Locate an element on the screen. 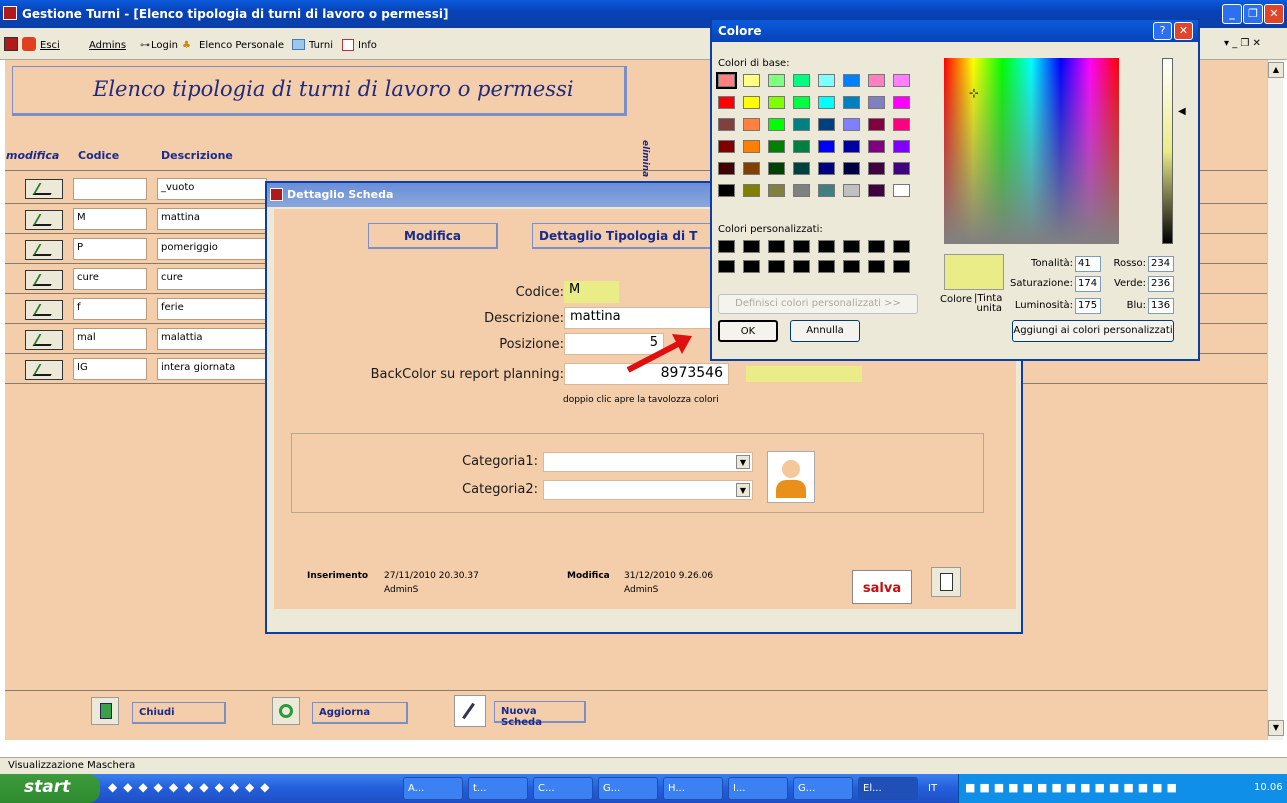 The image size is (1287, 803). menu-login: Login is located at coordinates (164, 45).